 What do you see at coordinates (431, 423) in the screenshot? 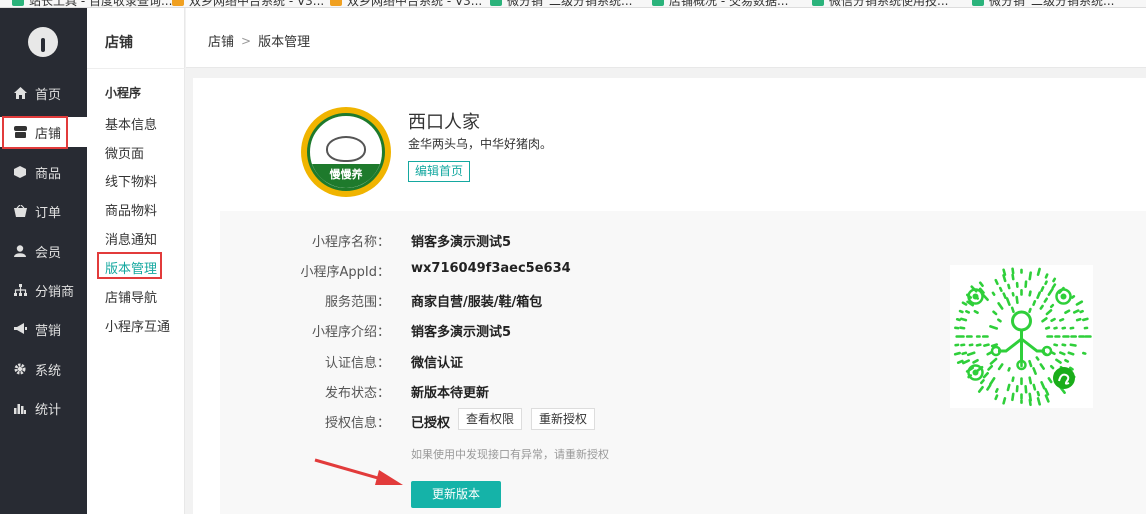
I see `authorization-status: 已授权` at bounding box center [431, 423].